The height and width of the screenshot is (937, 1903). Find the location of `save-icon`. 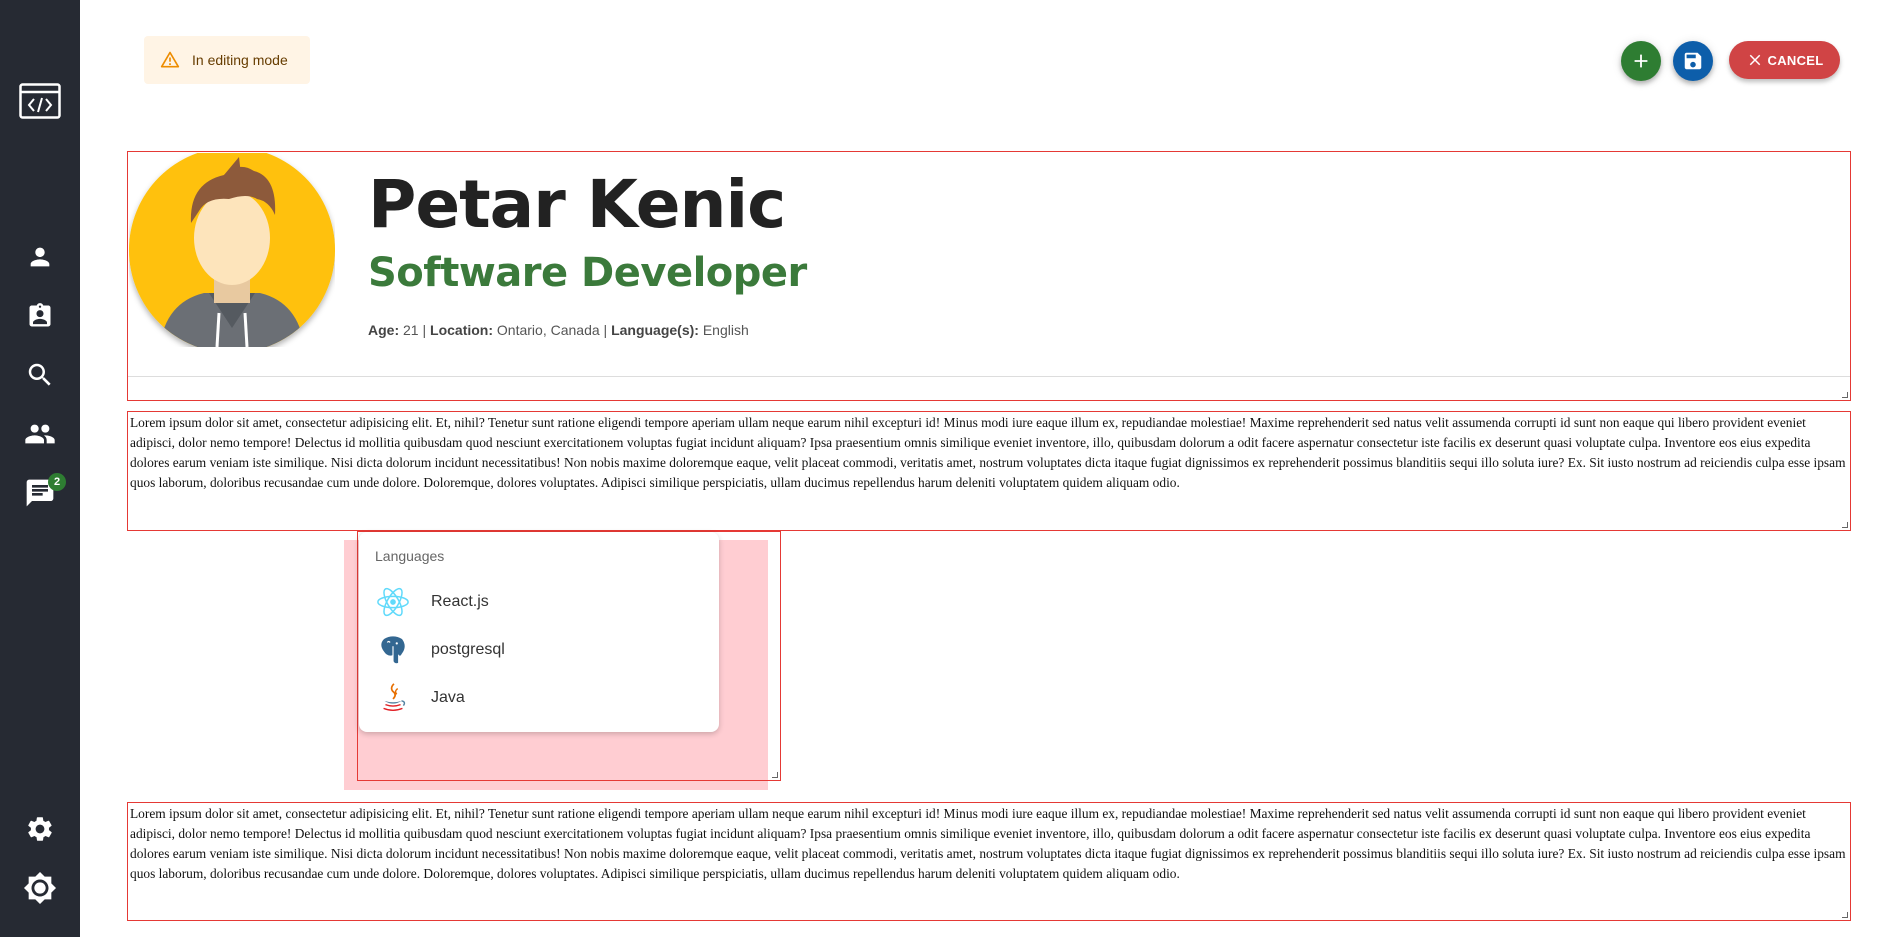

save-icon is located at coordinates (1693, 61).